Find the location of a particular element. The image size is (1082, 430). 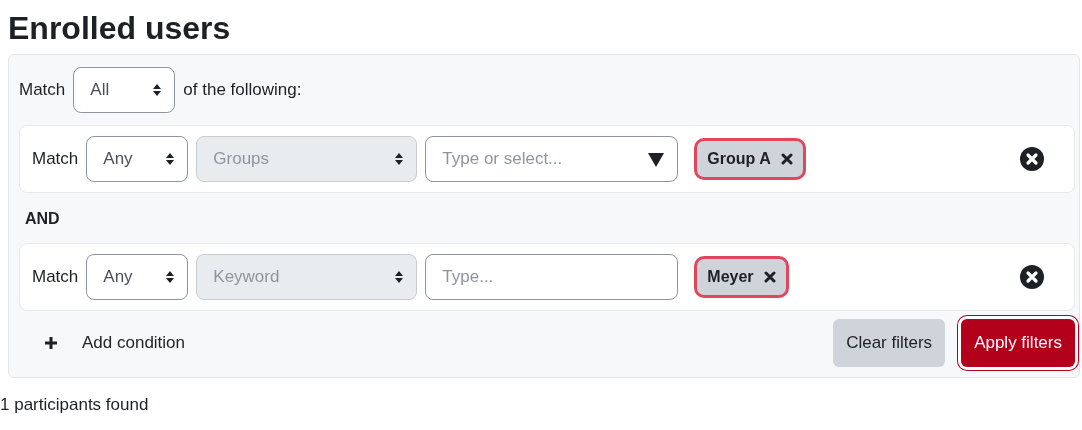

dropdown-arrow-icon is located at coordinates (656, 160).